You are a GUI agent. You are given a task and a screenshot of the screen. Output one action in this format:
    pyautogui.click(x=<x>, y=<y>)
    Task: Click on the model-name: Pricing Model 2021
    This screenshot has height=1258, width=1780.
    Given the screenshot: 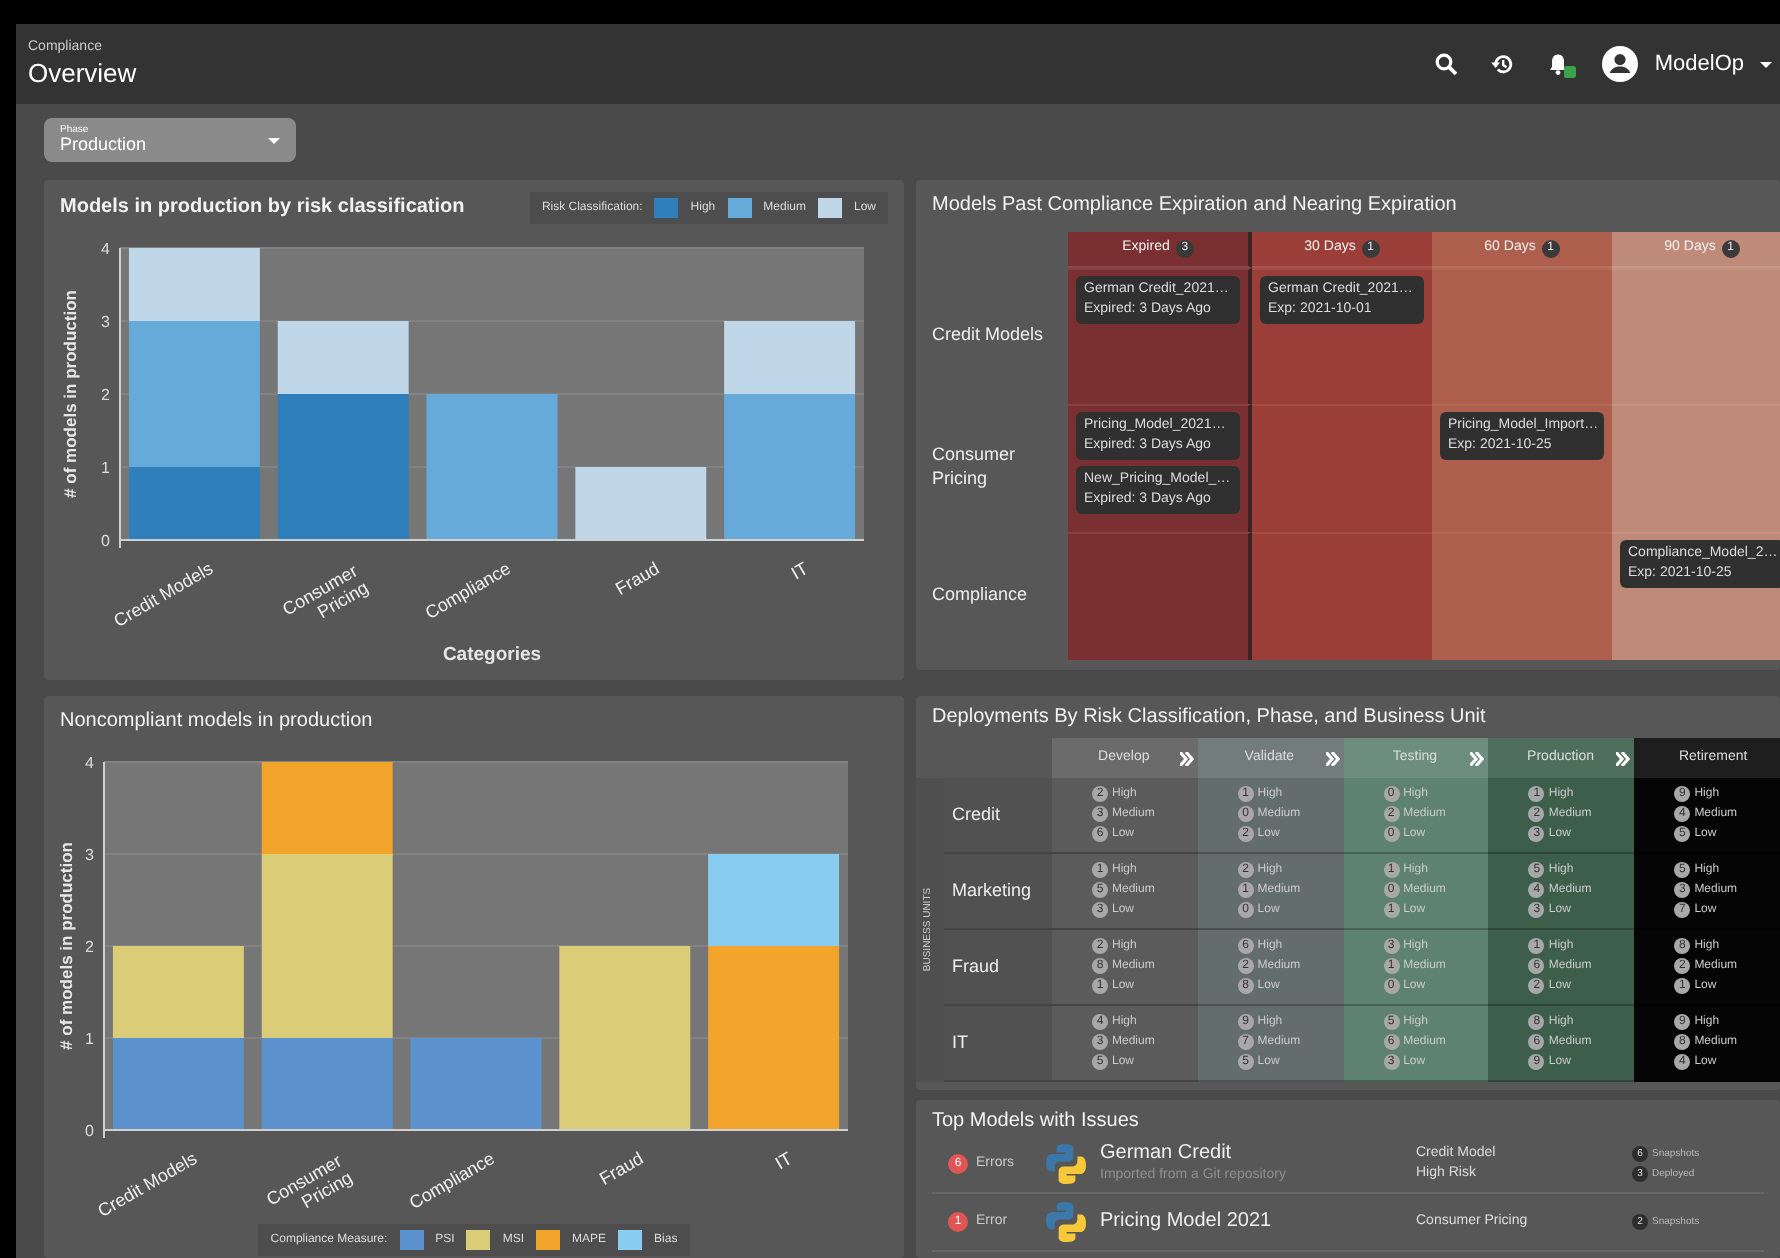 What is the action you would take?
    pyautogui.click(x=1258, y=1222)
    